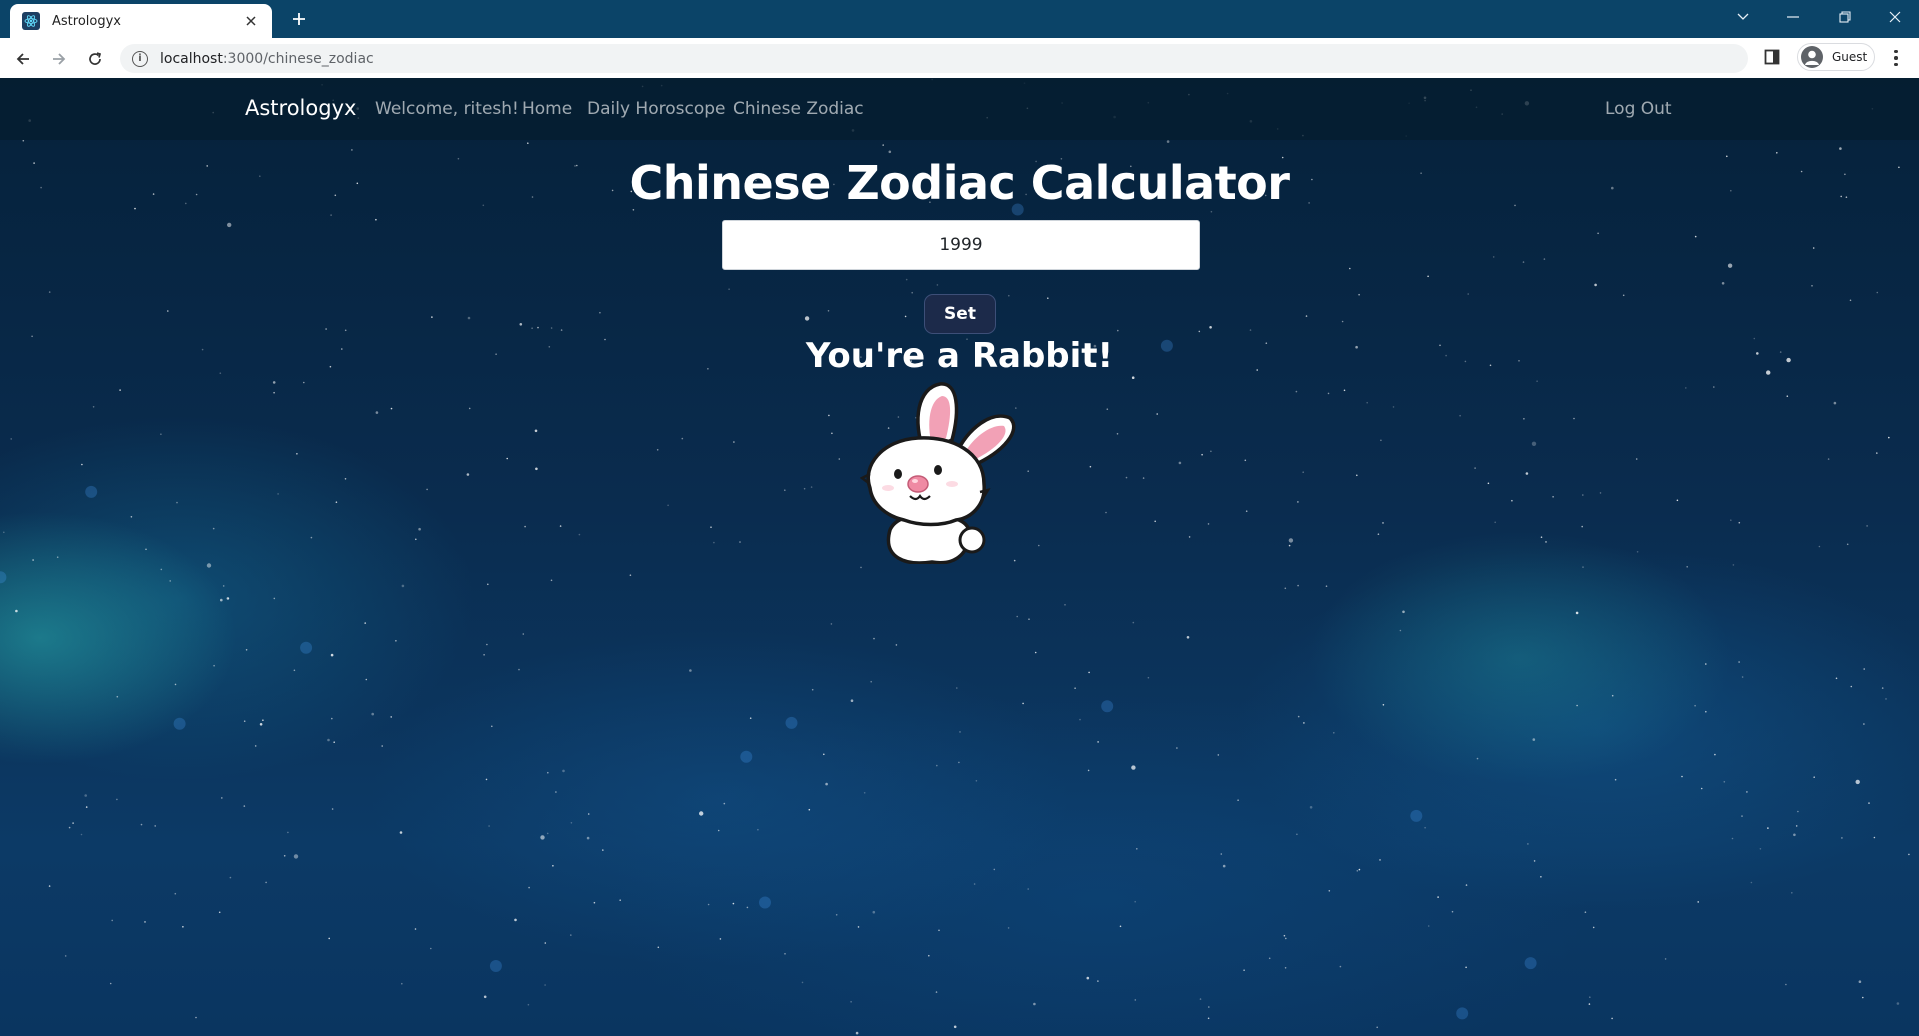 The width and height of the screenshot is (1919, 1036). I want to click on set-button: Set, so click(960, 314).